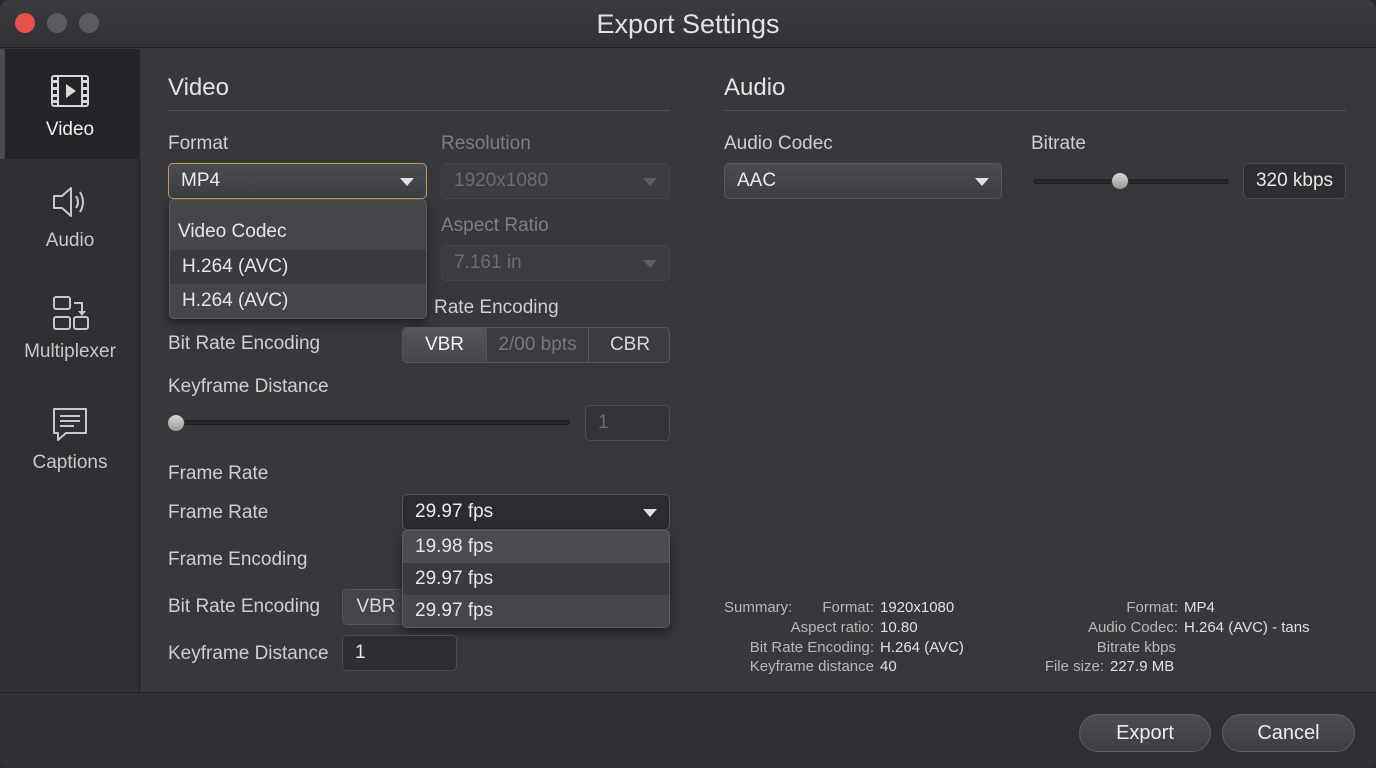  Describe the element at coordinates (232, 231) in the screenshot. I see `dropdown-header: Video Codec` at that location.